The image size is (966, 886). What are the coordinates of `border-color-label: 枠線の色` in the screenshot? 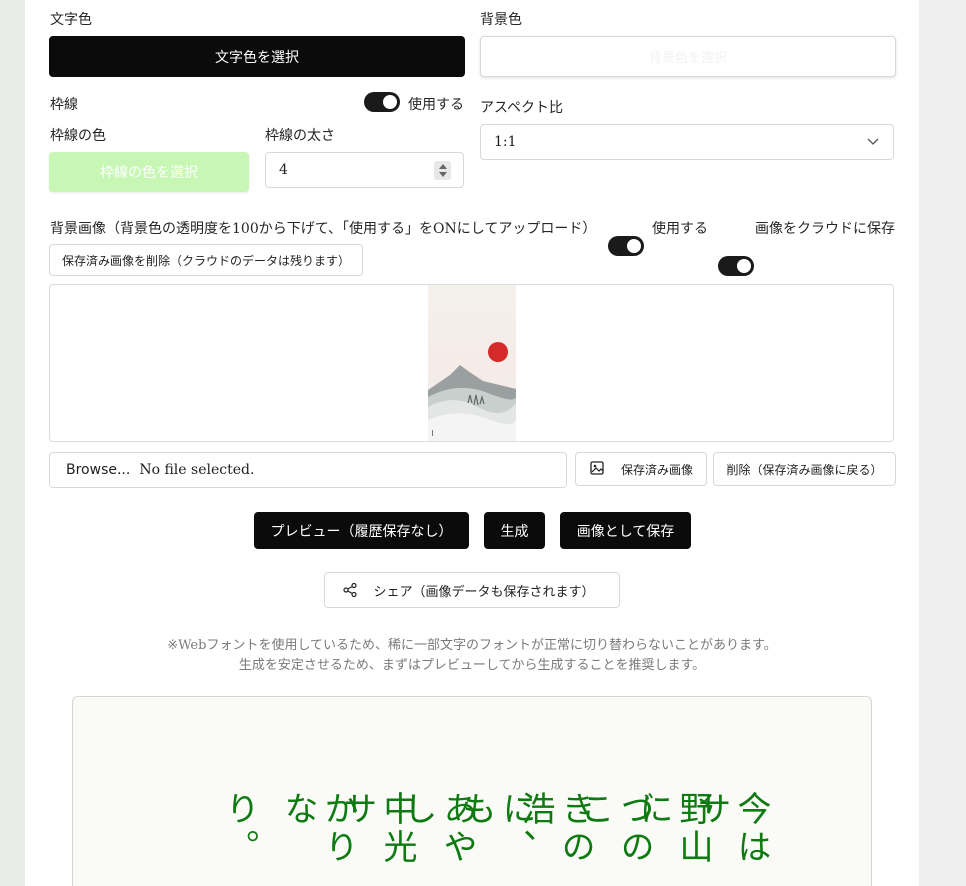 It's located at (78, 136).